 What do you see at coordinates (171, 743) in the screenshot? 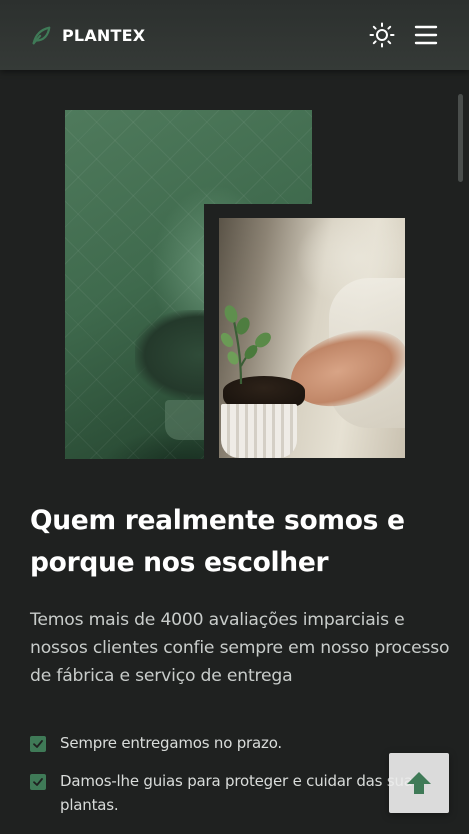
I see `list-item-text: Sempre entregamos no prazo.` at bounding box center [171, 743].